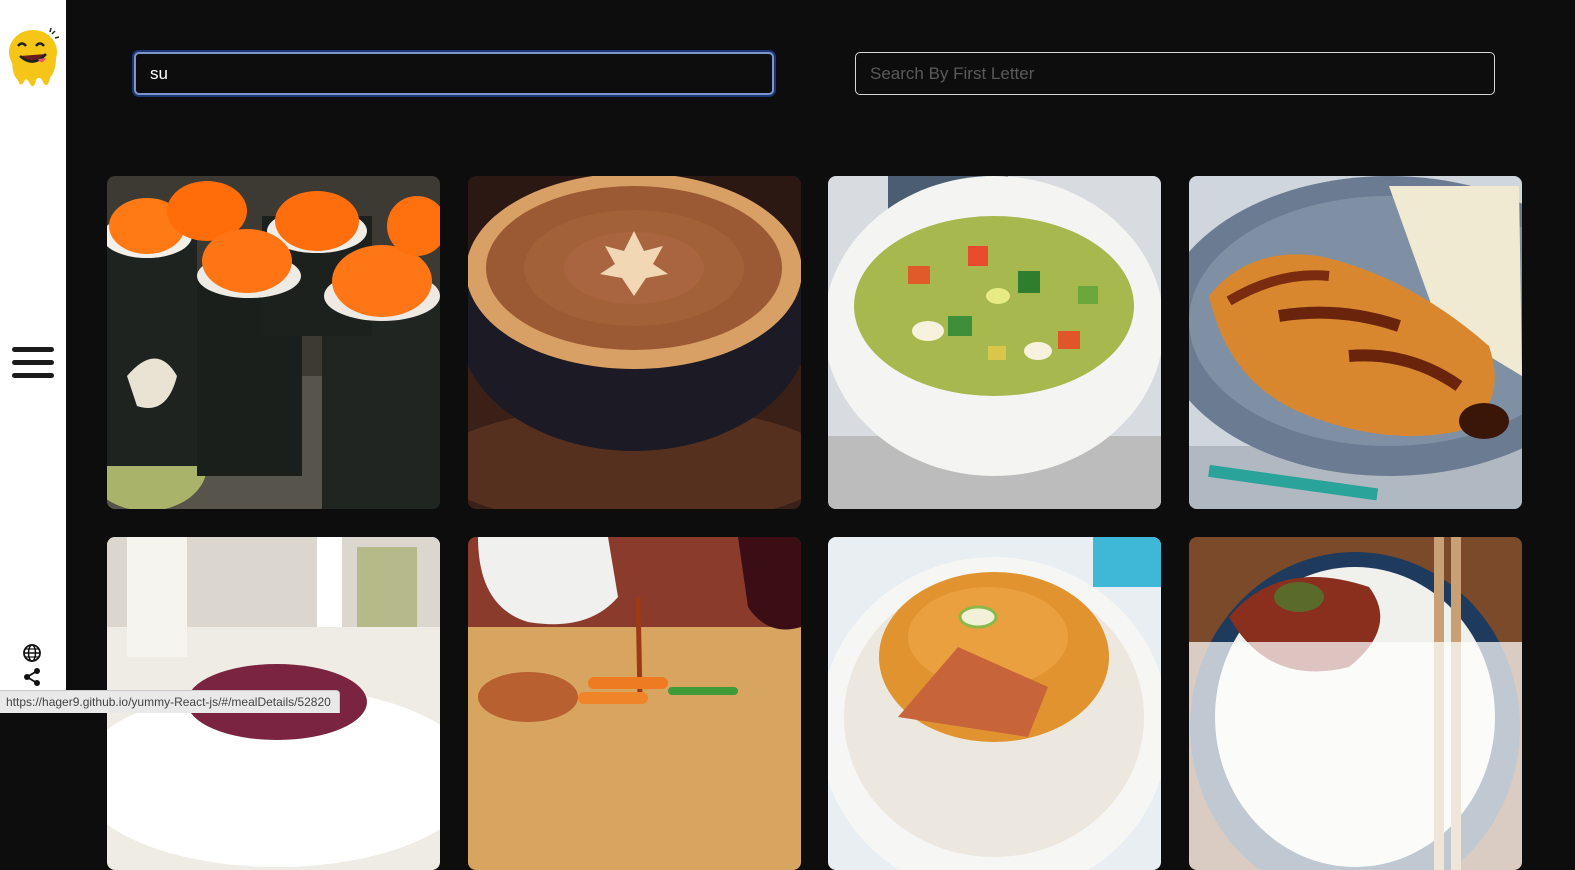  I want to click on search-by-name-input, so click(454, 73).